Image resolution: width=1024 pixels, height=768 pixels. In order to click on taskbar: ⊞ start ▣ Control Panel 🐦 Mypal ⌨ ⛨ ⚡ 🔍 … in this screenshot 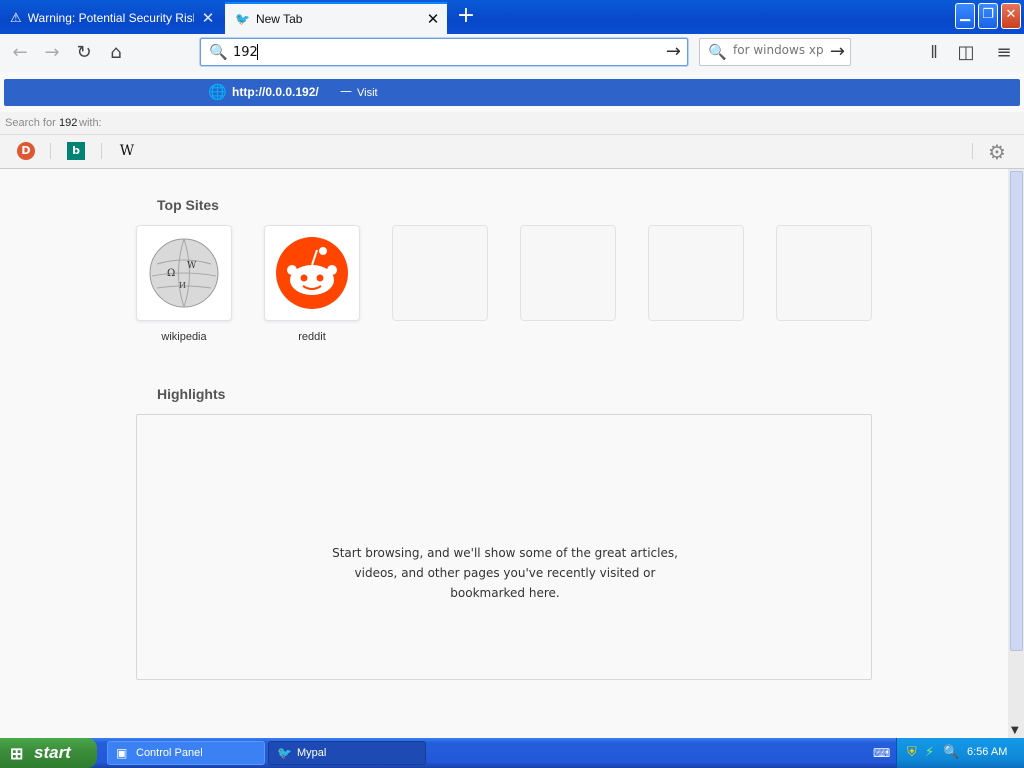, I will do `click(512, 753)`.